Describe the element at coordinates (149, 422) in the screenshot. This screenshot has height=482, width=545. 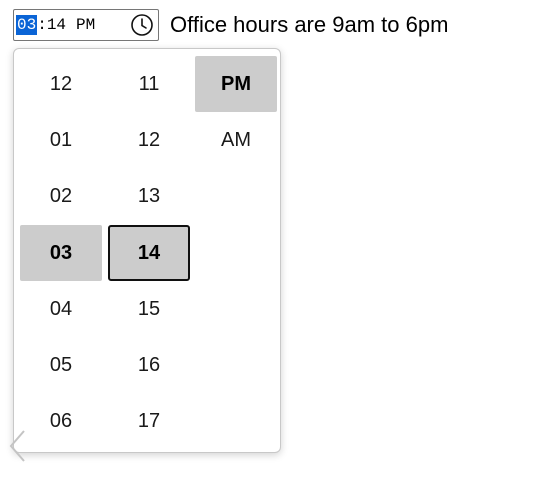
I see `minute-option: 17` at that location.